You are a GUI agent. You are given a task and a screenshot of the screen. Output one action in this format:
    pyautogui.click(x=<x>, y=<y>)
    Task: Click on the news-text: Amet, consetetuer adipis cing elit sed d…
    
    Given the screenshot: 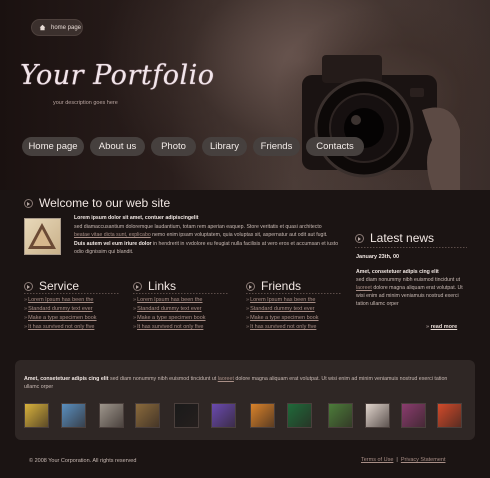 What is the action you would take?
    pyautogui.click(x=411, y=288)
    